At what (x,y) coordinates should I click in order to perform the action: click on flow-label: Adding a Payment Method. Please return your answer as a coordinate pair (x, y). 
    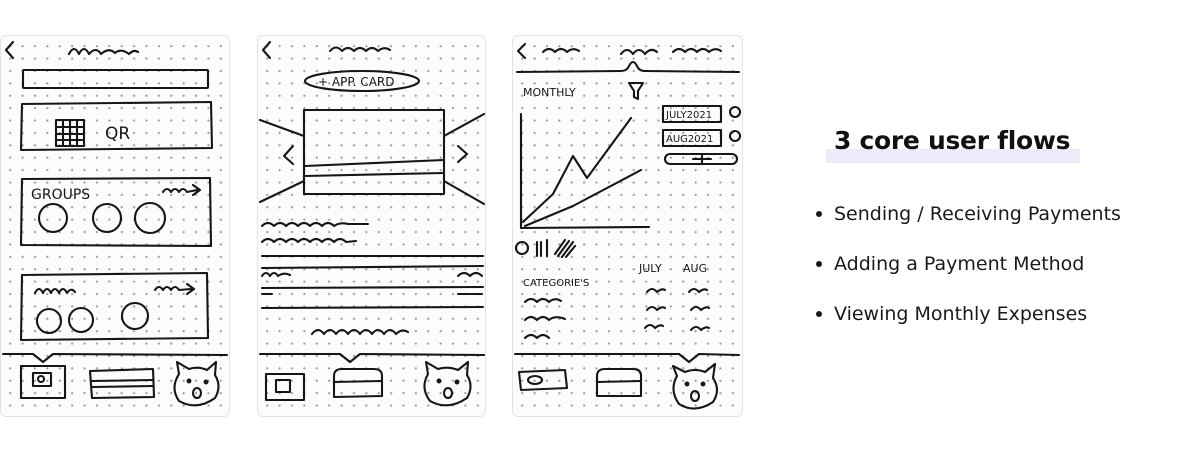
    Looking at the image, I should click on (959, 264).